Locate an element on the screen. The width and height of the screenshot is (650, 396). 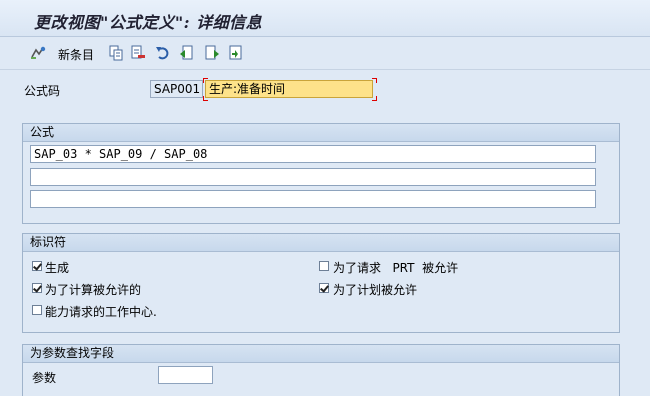
plan-allowed-checkbox is located at coordinates (324, 288).